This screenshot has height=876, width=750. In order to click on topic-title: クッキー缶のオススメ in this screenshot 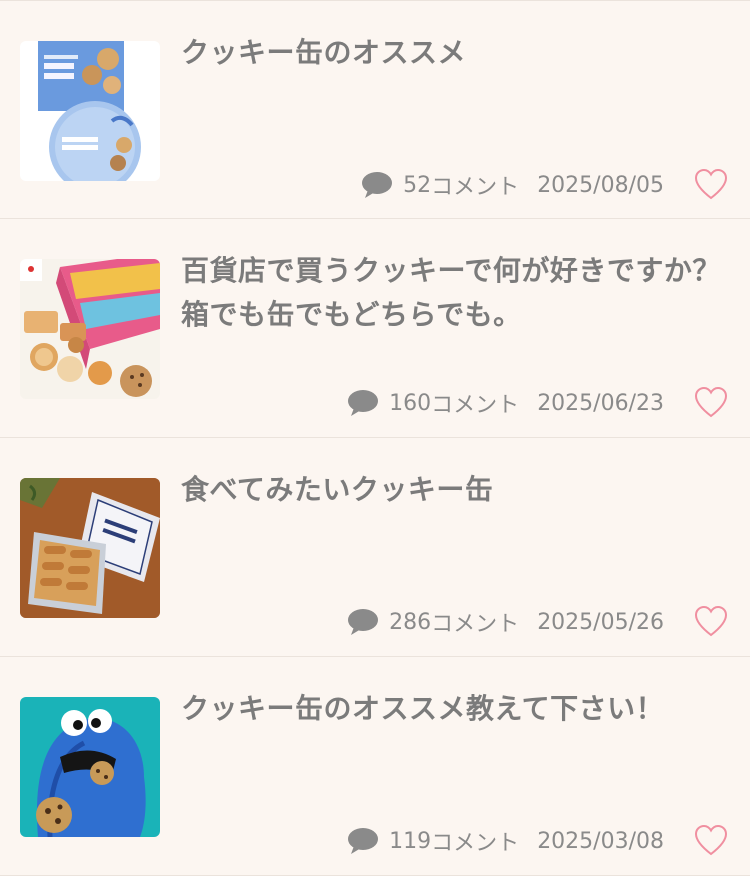, I will do `click(451, 53)`.